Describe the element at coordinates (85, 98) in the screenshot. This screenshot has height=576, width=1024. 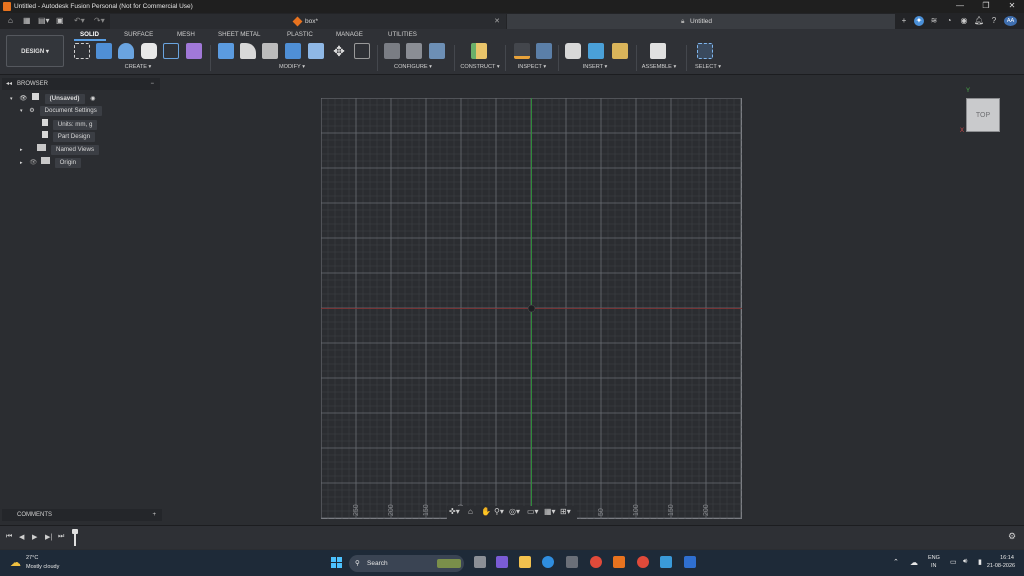
I see `tree-root: ▾ 👁︎ (Unsaved) ◉` at that location.